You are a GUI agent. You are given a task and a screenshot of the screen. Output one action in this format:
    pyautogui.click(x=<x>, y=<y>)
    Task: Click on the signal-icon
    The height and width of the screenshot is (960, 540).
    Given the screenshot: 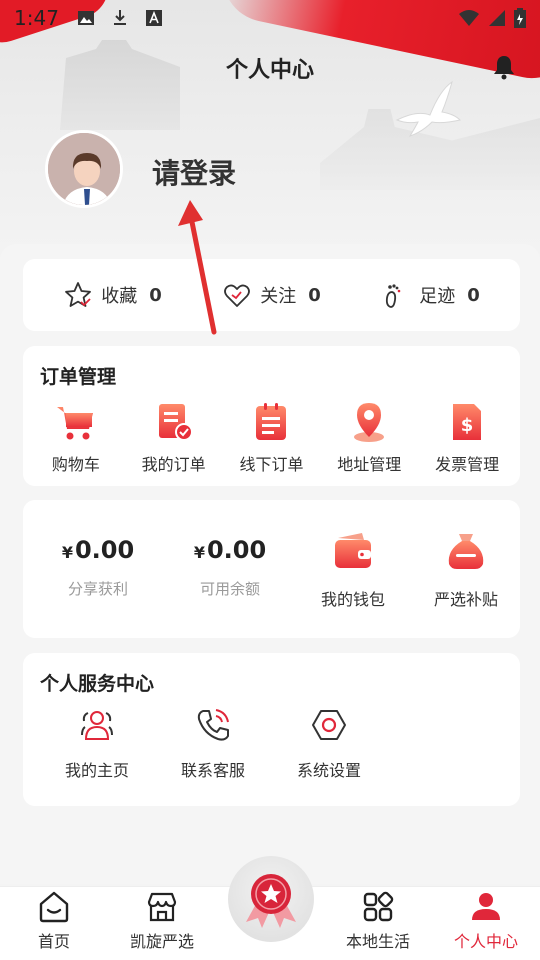 What is the action you would take?
    pyautogui.click(x=497, y=18)
    